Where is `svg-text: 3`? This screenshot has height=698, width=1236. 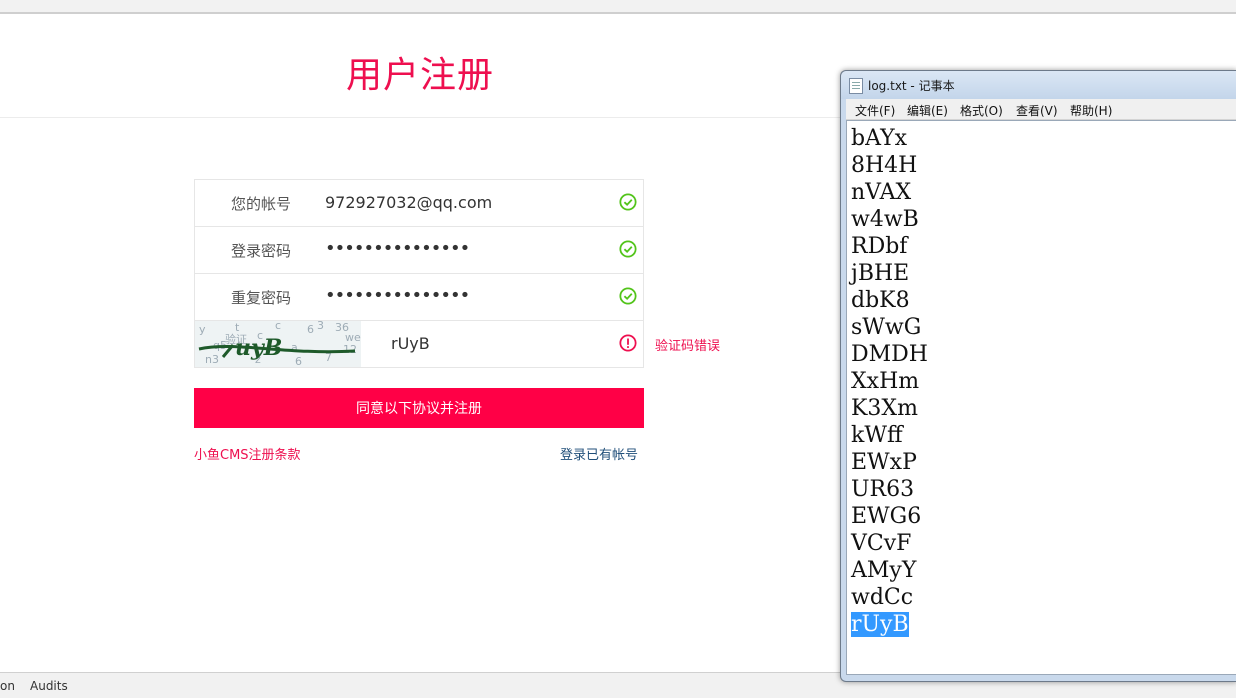
svg-text: 3 is located at coordinates (320, 326).